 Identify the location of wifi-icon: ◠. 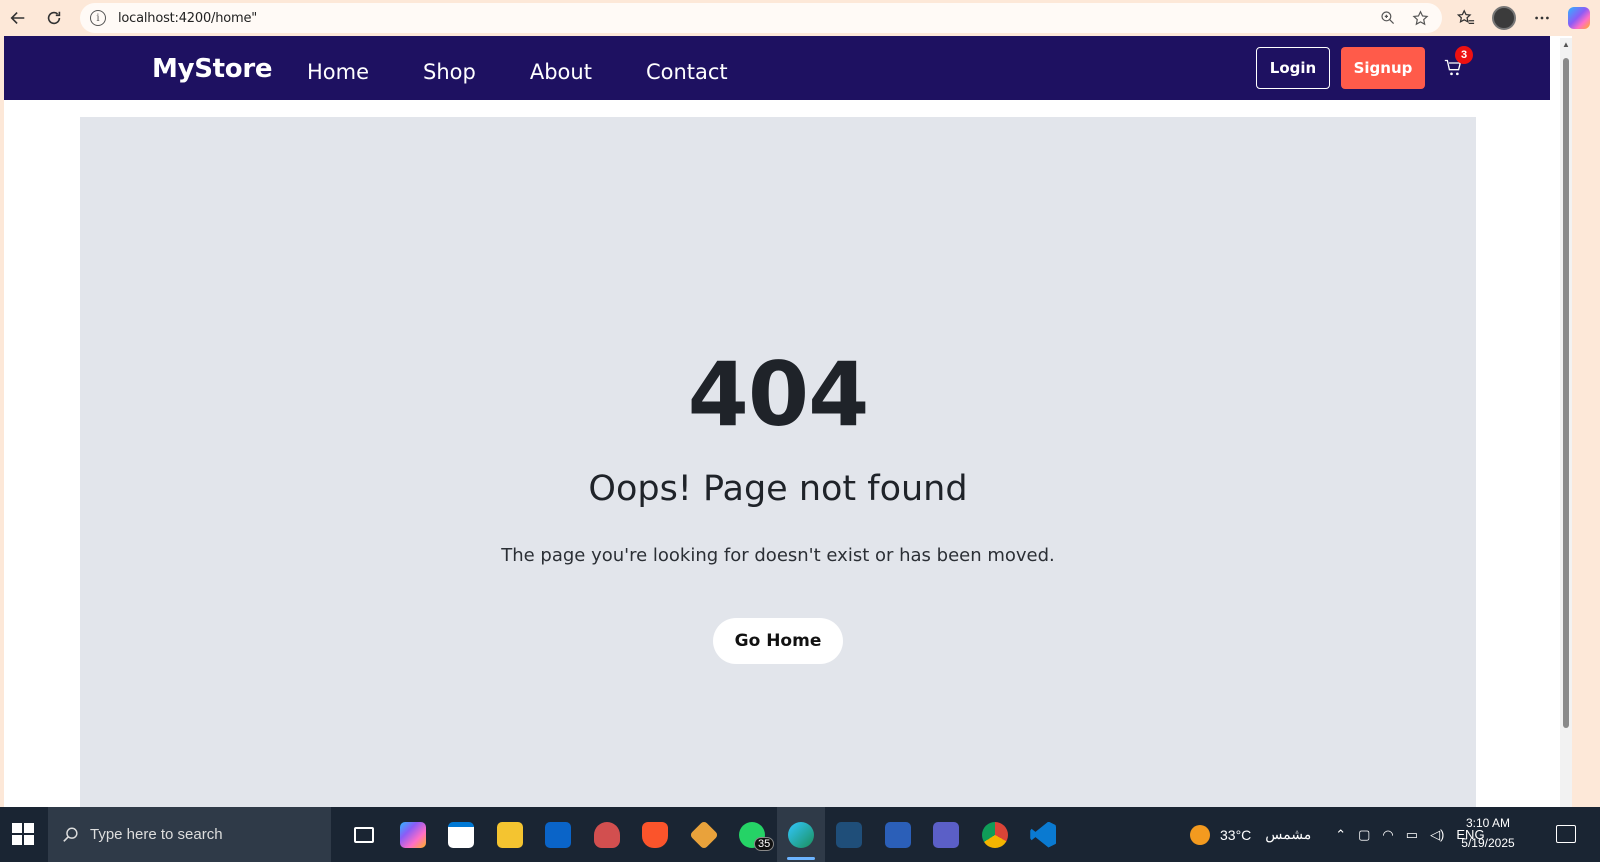
(1387, 835).